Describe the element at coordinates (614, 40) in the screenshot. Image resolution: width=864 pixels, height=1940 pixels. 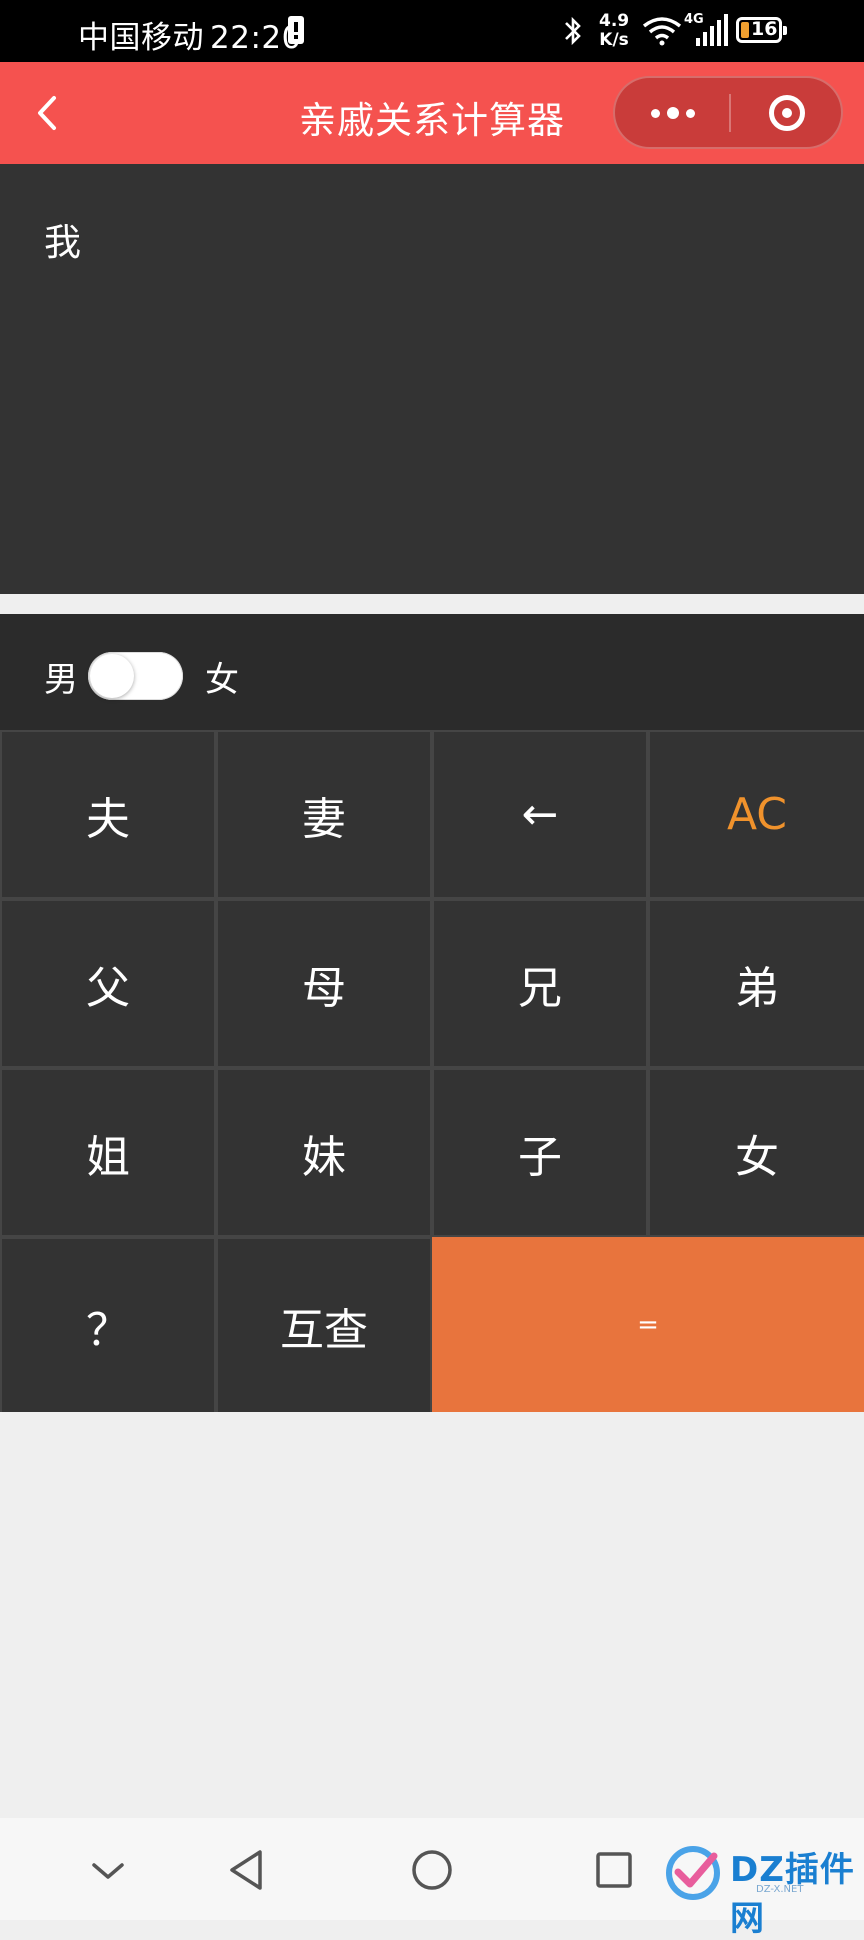
I see `network-speed-unit: K/s` at that location.